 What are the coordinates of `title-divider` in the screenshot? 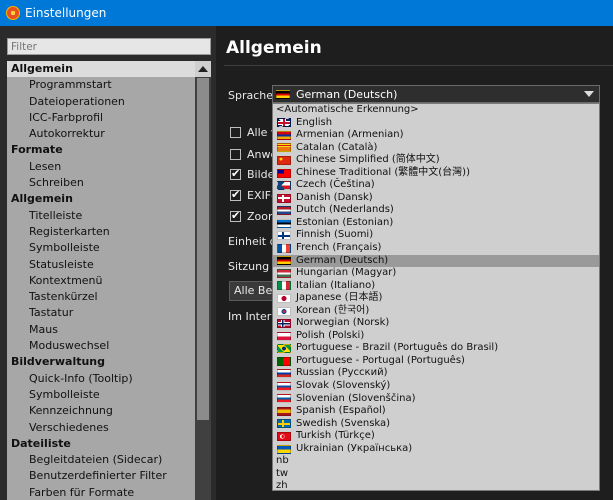 It's located at (418, 65).